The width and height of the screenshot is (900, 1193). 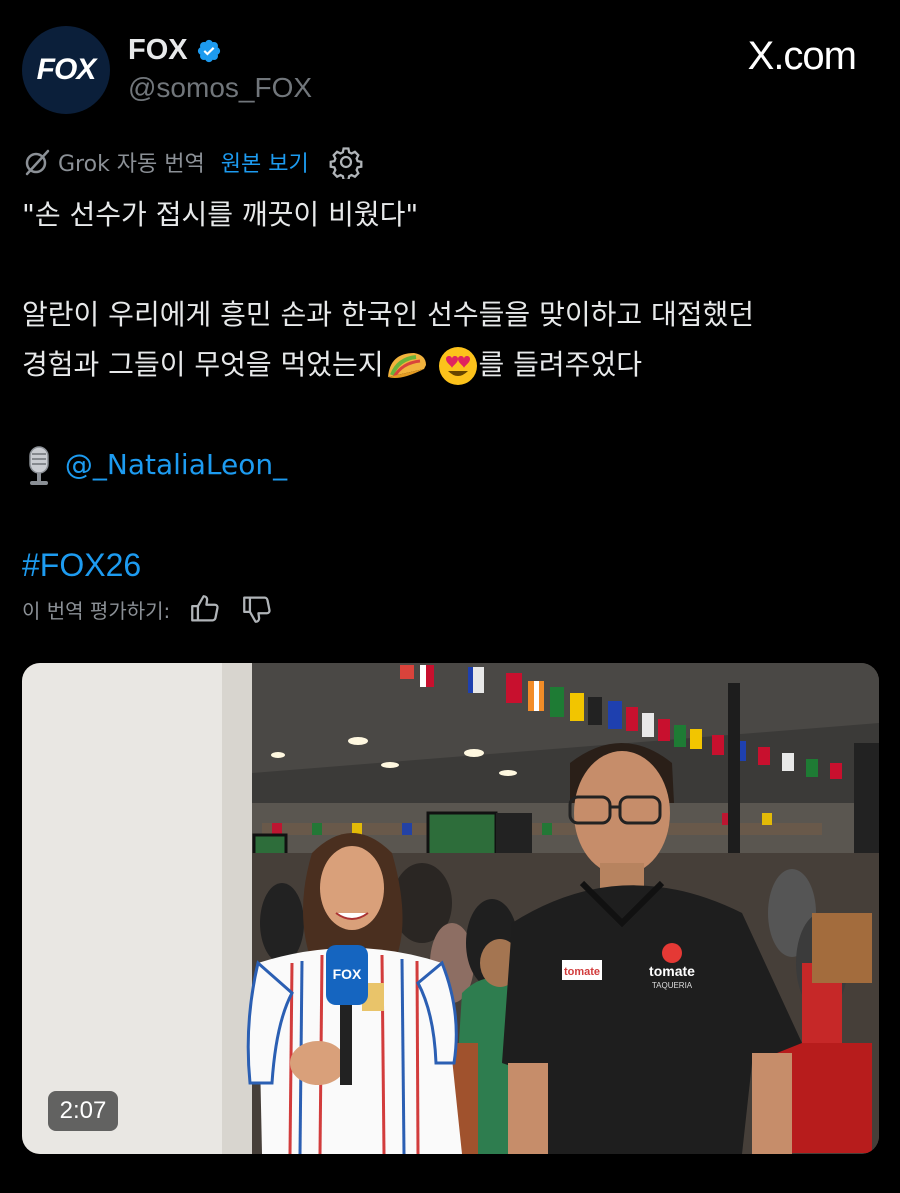 I want to click on tweet-line-3: 경험과 그들이 무엇을 먹었는지 를 들려주었다, so click(x=452, y=365).